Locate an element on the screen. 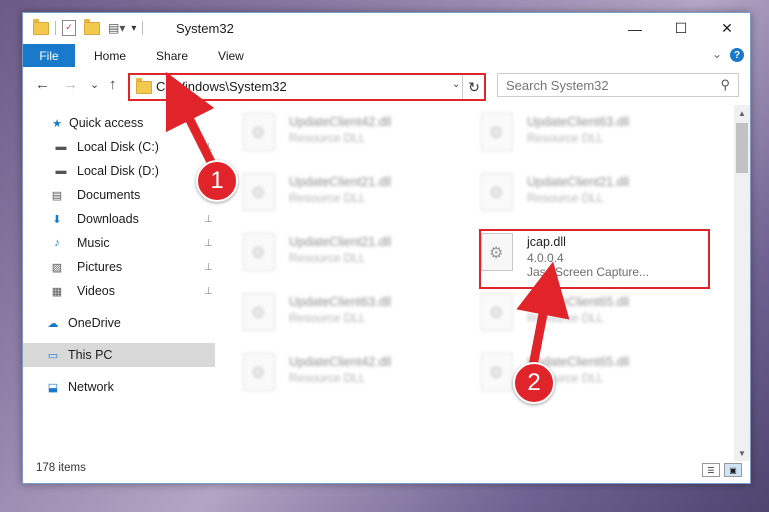  arrow-to-jcap-dll is located at coordinates (543, 316).